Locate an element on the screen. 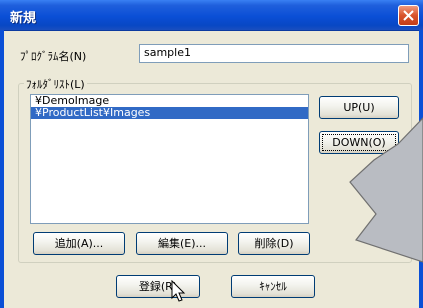 The height and width of the screenshot is (308, 423). window-title: 新規 is located at coordinates (23, 18).